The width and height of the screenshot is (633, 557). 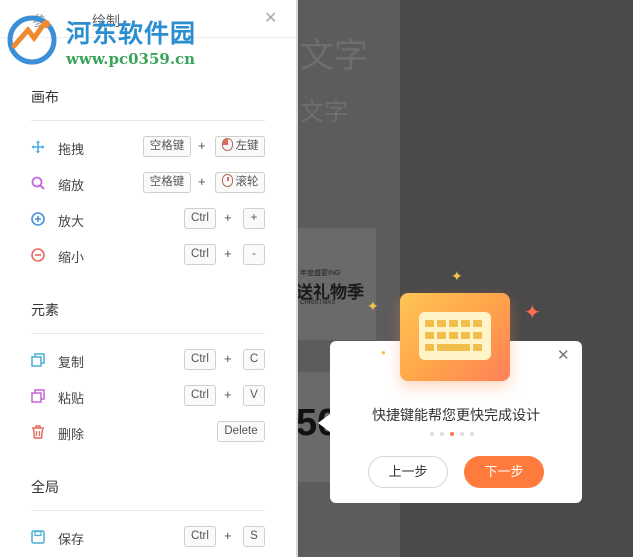 I want to click on next-step-button: 下一步, so click(x=504, y=472).